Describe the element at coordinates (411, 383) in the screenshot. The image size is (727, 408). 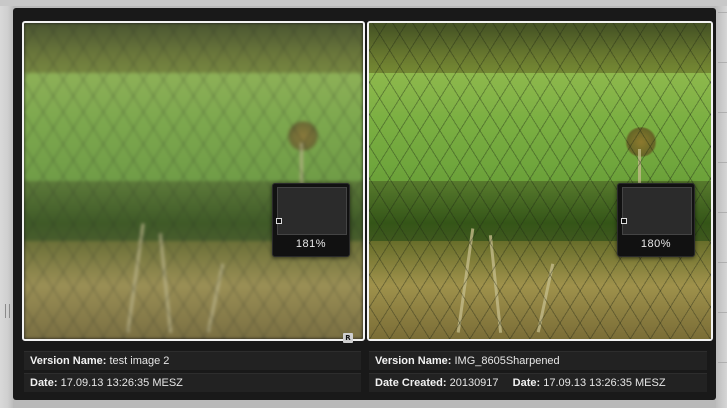
I see `date-created-label: Date Created:` at that location.